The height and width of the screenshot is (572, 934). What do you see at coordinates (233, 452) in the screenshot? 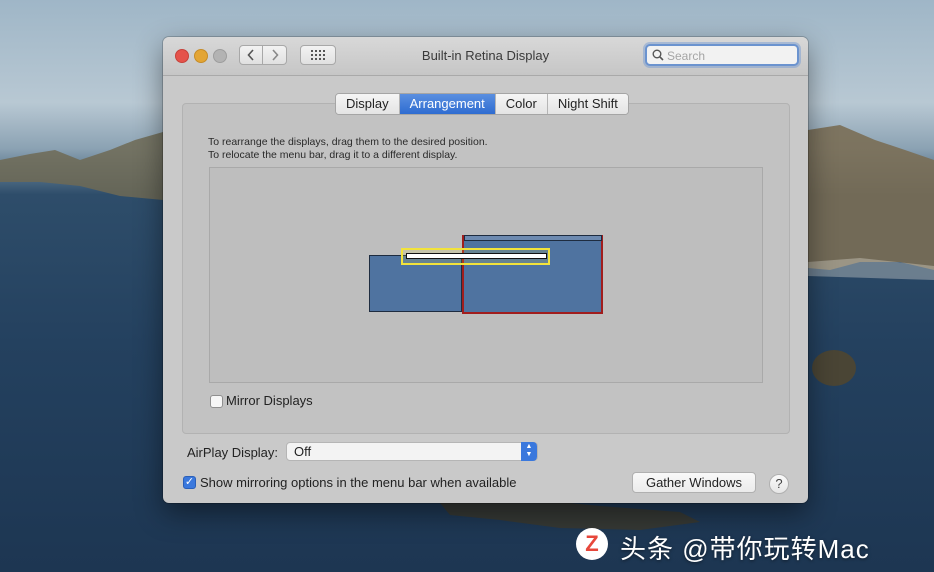
I see `airplay-display-label: AirPlay Display:` at bounding box center [233, 452].